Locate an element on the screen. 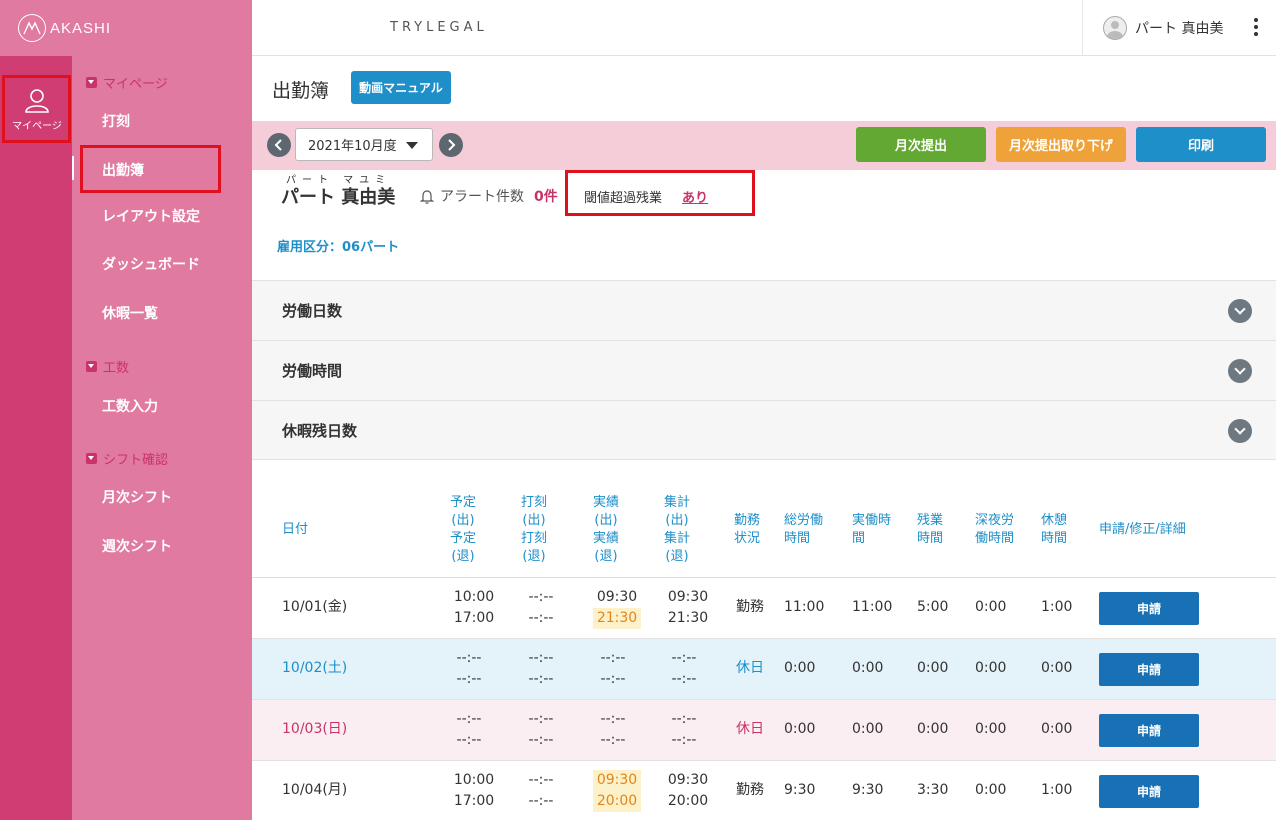 The width and height of the screenshot is (1276, 820). user-name: パート 真由美 is located at coordinates (1179, 29).